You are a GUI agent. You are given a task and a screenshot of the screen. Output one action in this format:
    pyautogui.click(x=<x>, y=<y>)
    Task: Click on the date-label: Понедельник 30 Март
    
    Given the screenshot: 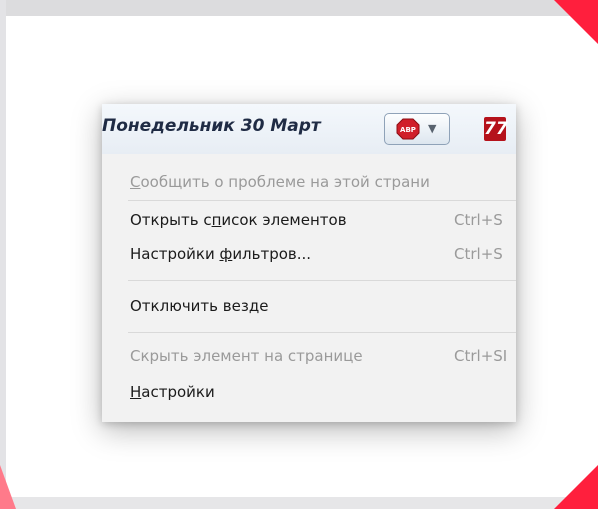 What is the action you would take?
    pyautogui.click(x=211, y=126)
    